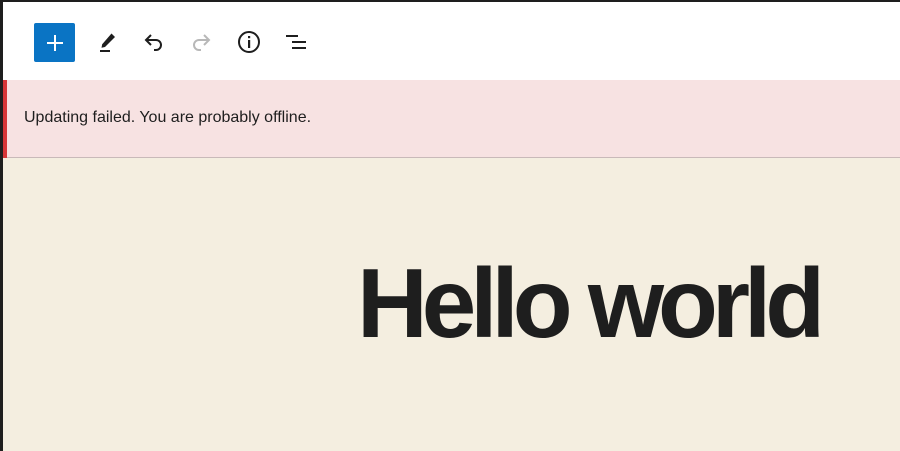 Image resolution: width=900 pixels, height=451 pixels. I want to click on info-icon, so click(249, 42).